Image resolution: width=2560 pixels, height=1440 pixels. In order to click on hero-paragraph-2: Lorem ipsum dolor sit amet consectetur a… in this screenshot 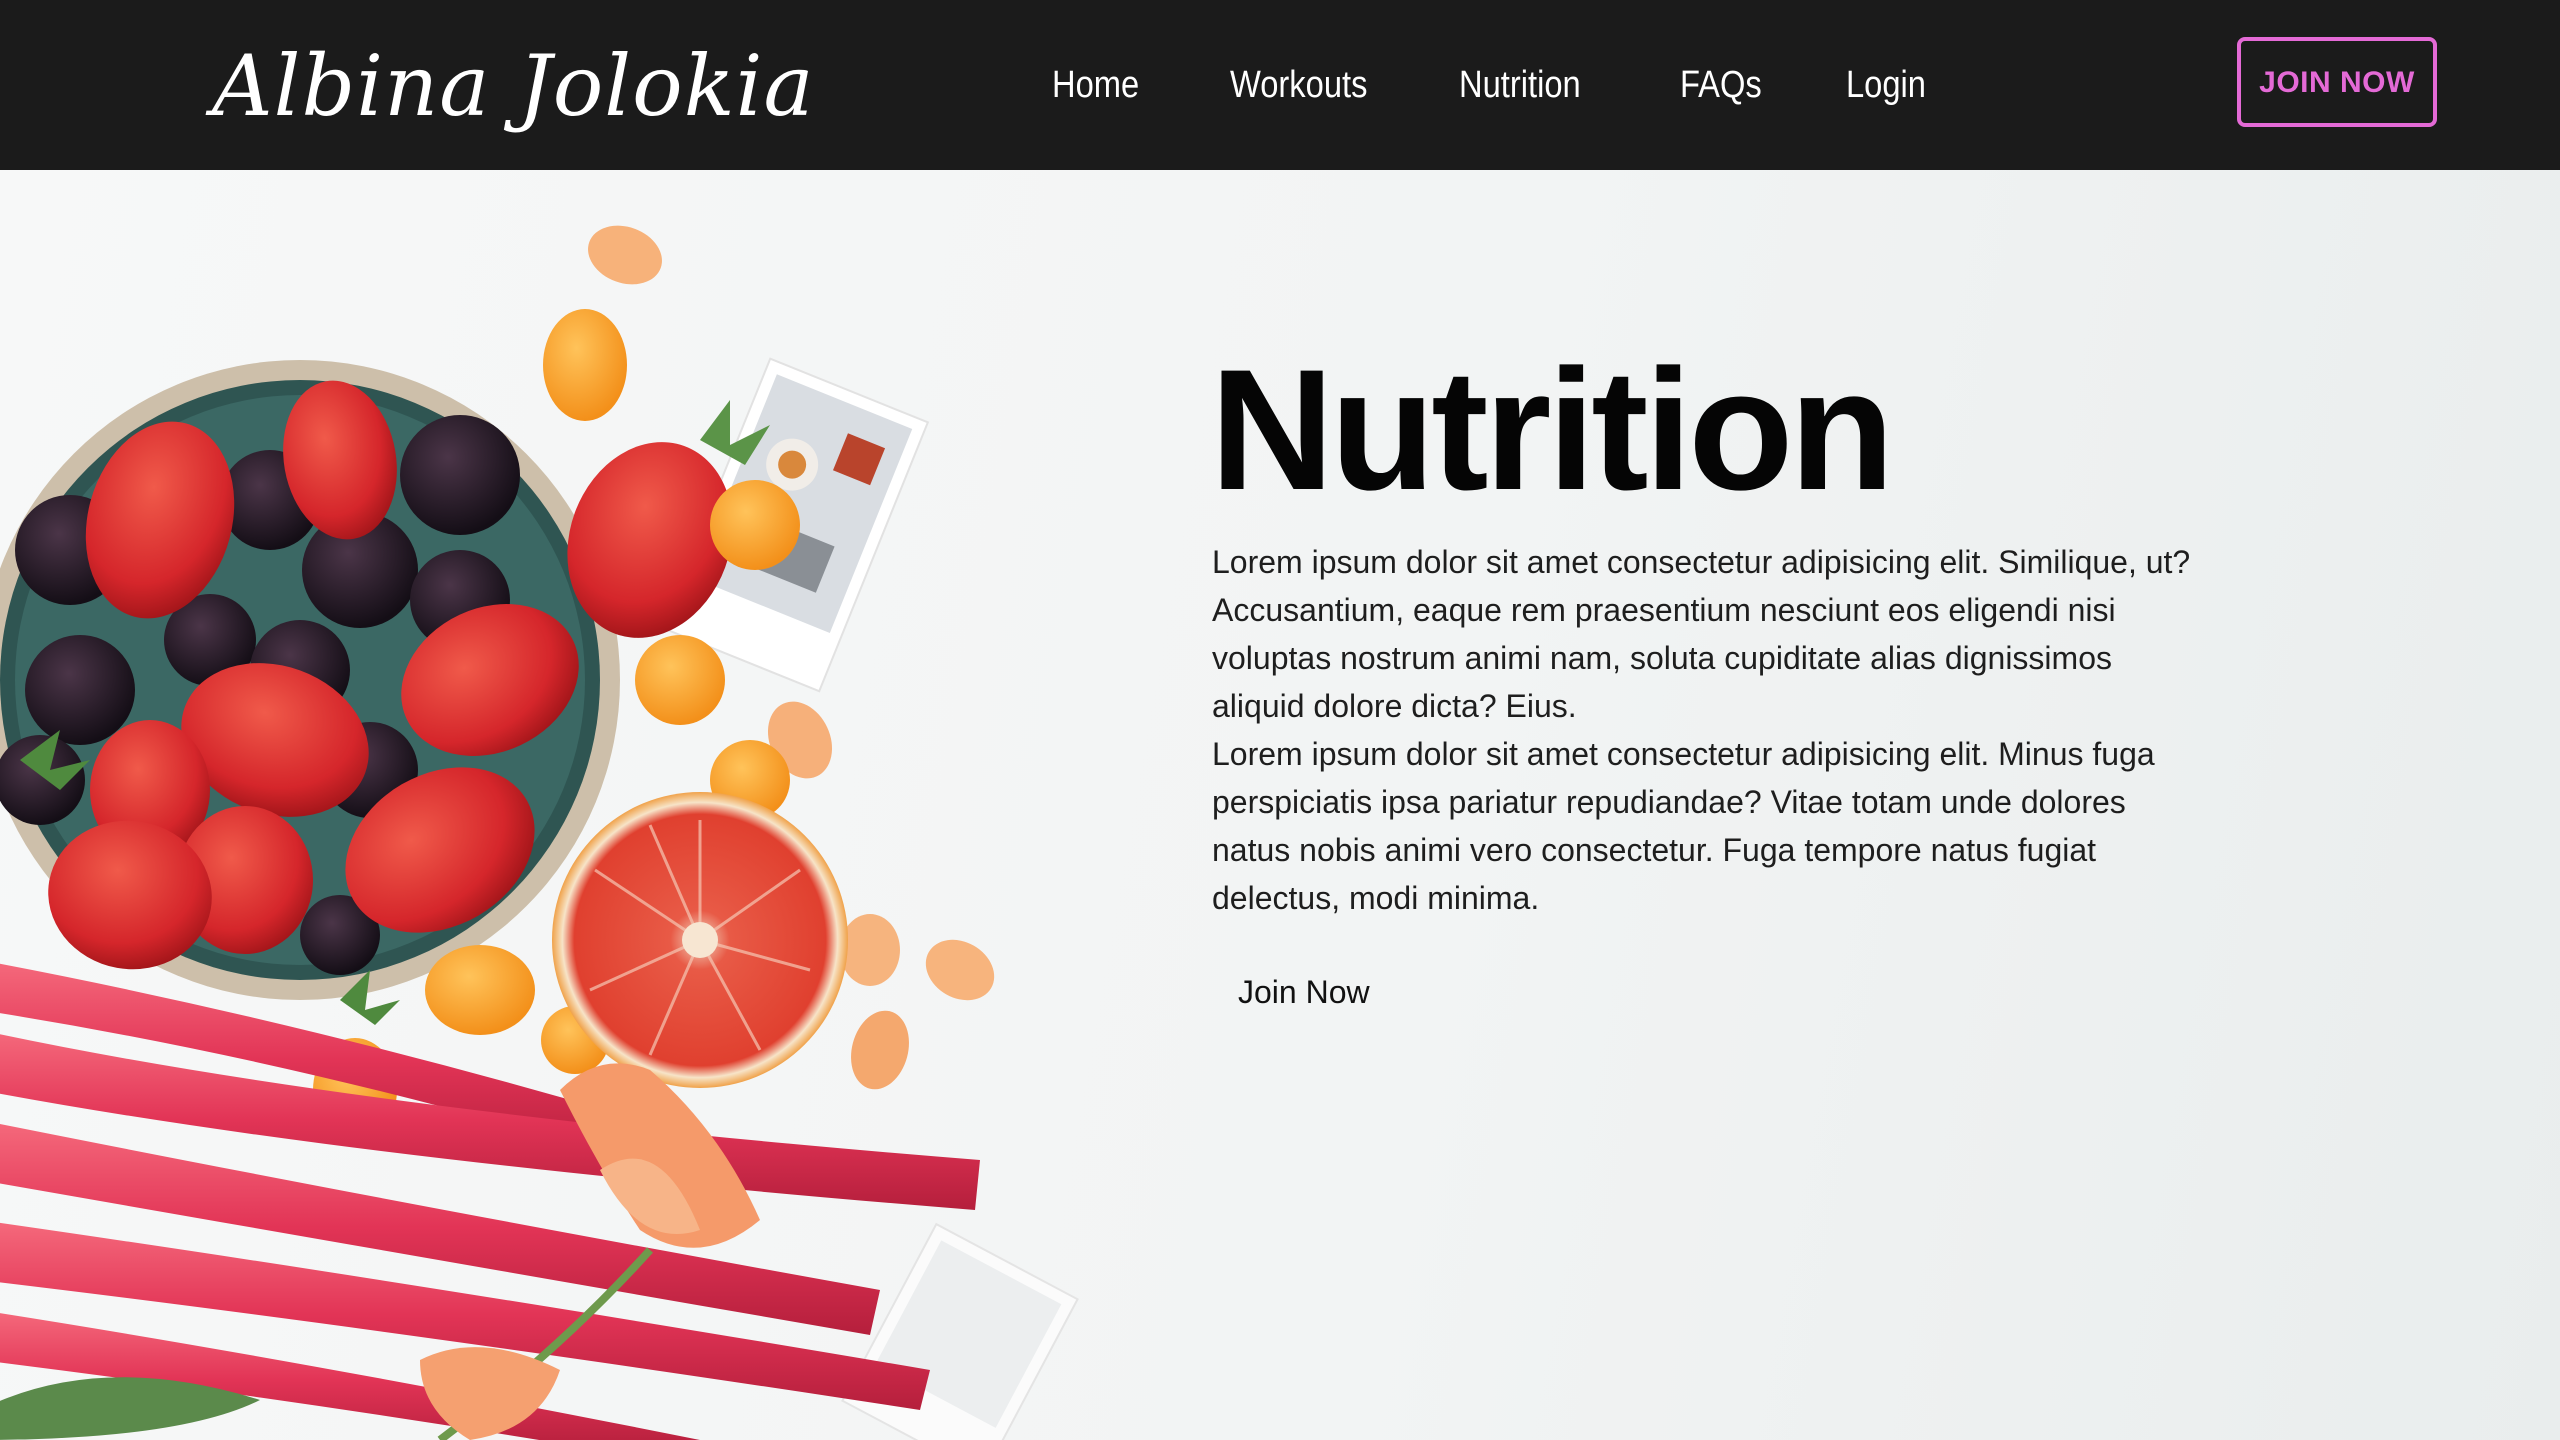, I will do `click(1683, 826)`.